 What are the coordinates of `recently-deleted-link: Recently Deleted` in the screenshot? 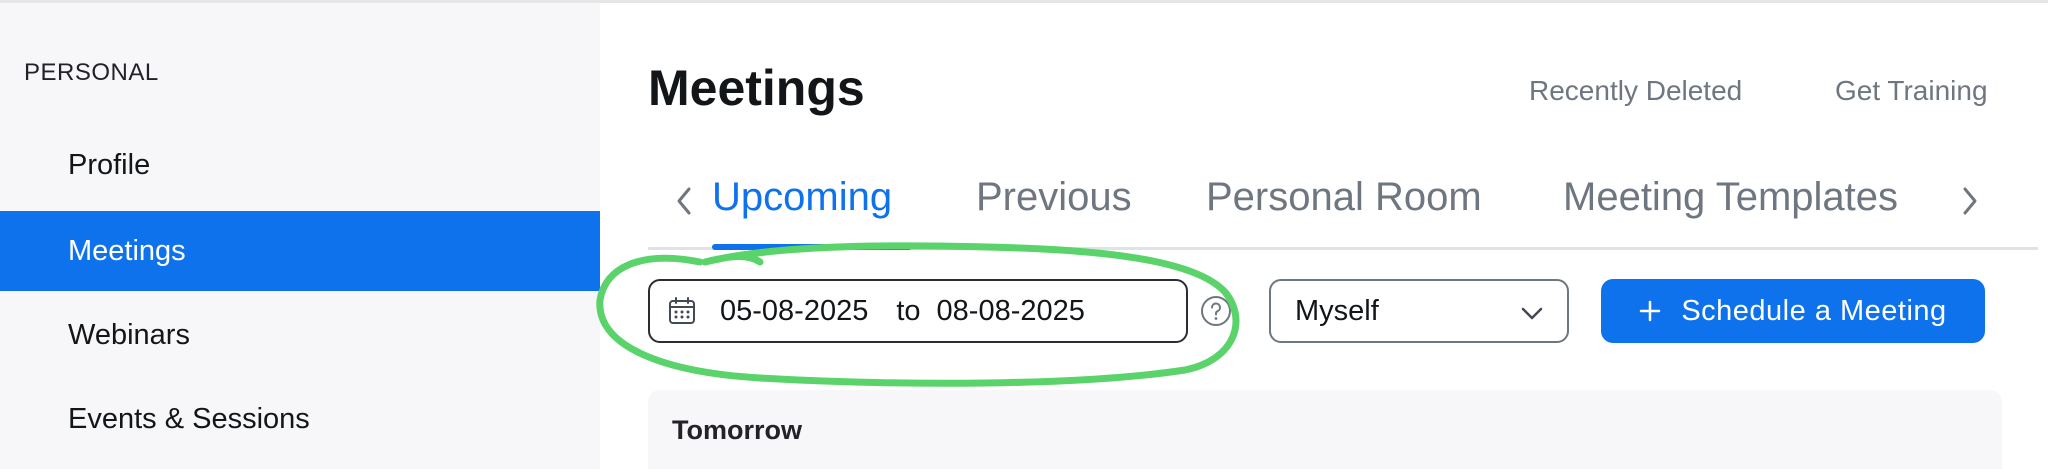 It's located at (1635, 91).